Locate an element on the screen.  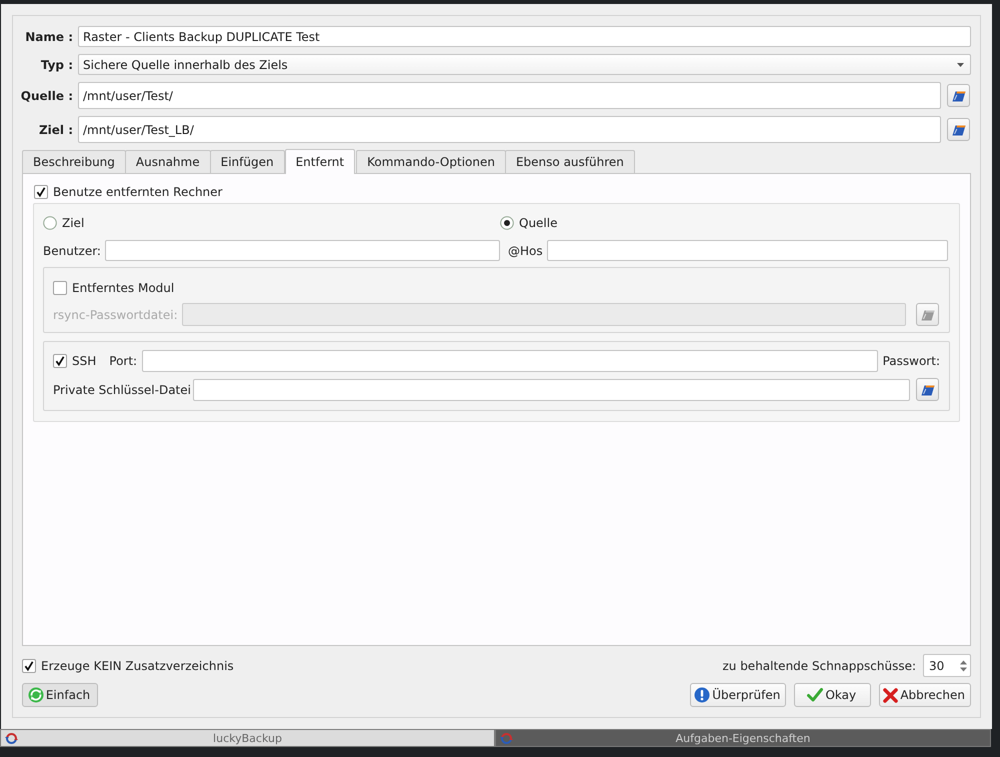
checkbox-label: Entferntes Modul is located at coordinates (123, 288).